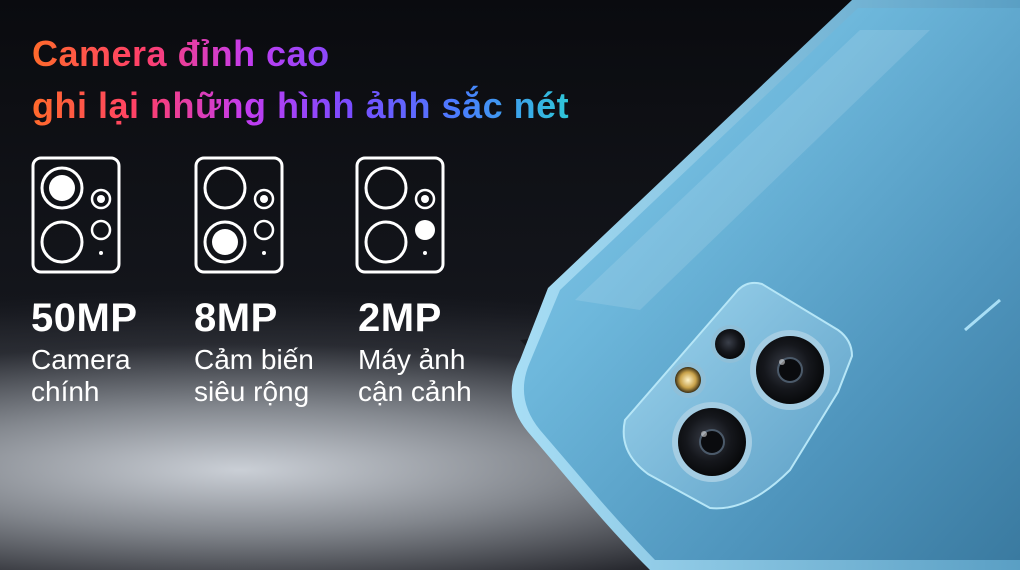 The height and width of the screenshot is (570, 1020). I want to click on main-camera-lens-icon, so click(76, 215).